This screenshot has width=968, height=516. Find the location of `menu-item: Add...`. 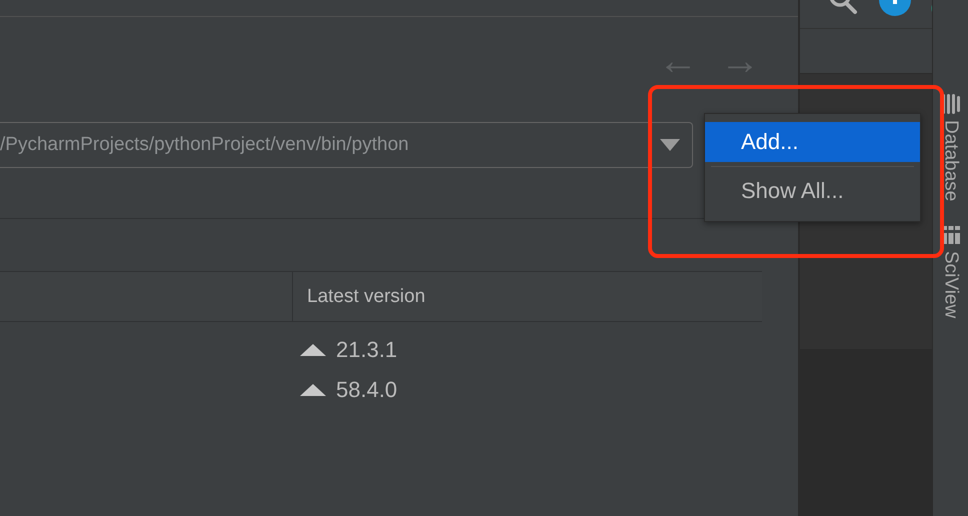

menu-item: Add... is located at coordinates (812, 142).